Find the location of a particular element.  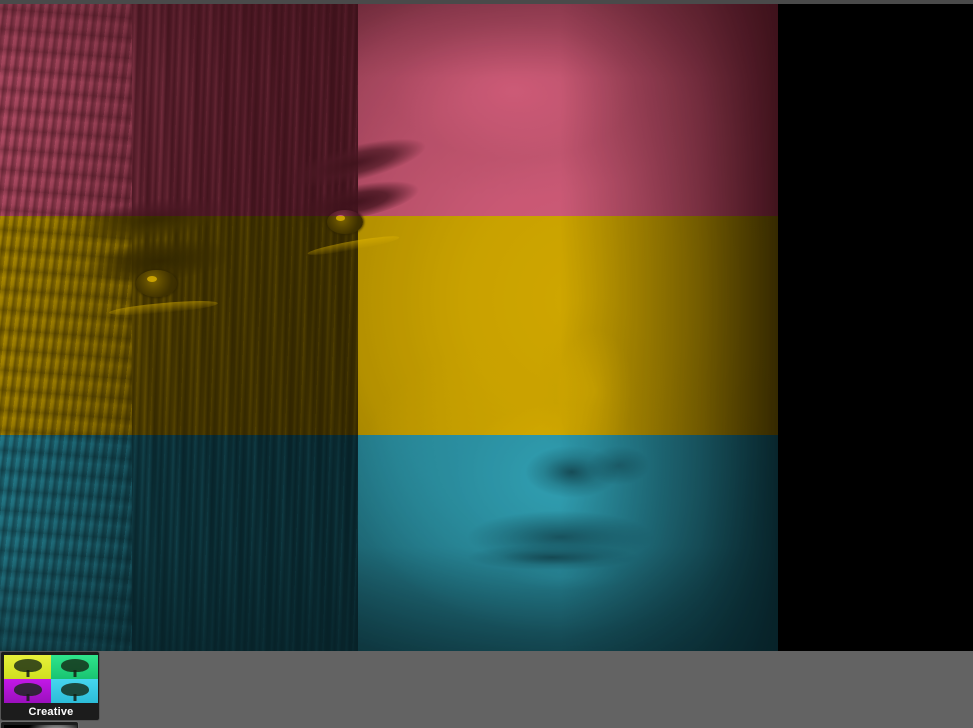

preset-quadrant-purple is located at coordinates (27, 691).